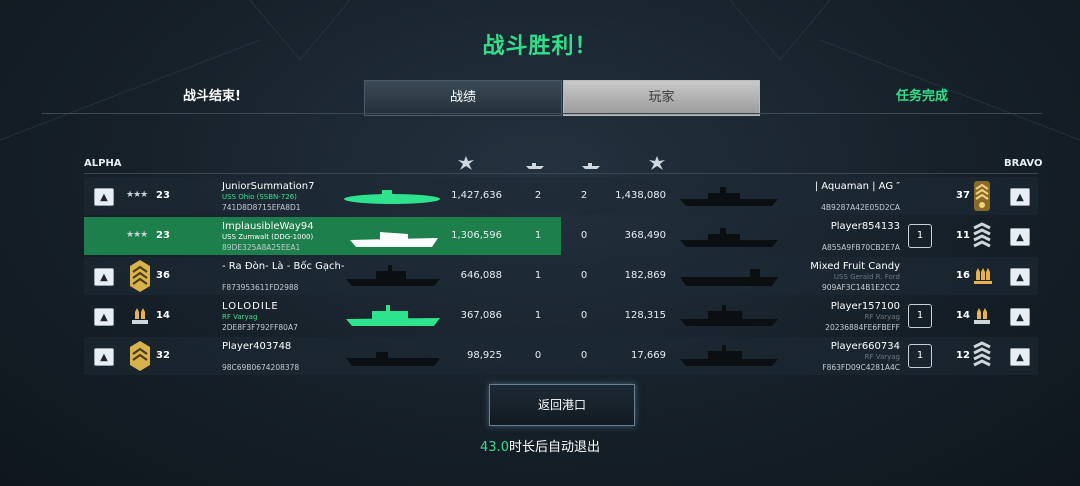 This screenshot has width=1080, height=486. What do you see at coordinates (865, 306) in the screenshot?
I see `enemy-name: Player157100` at bounding box center [865, 306].